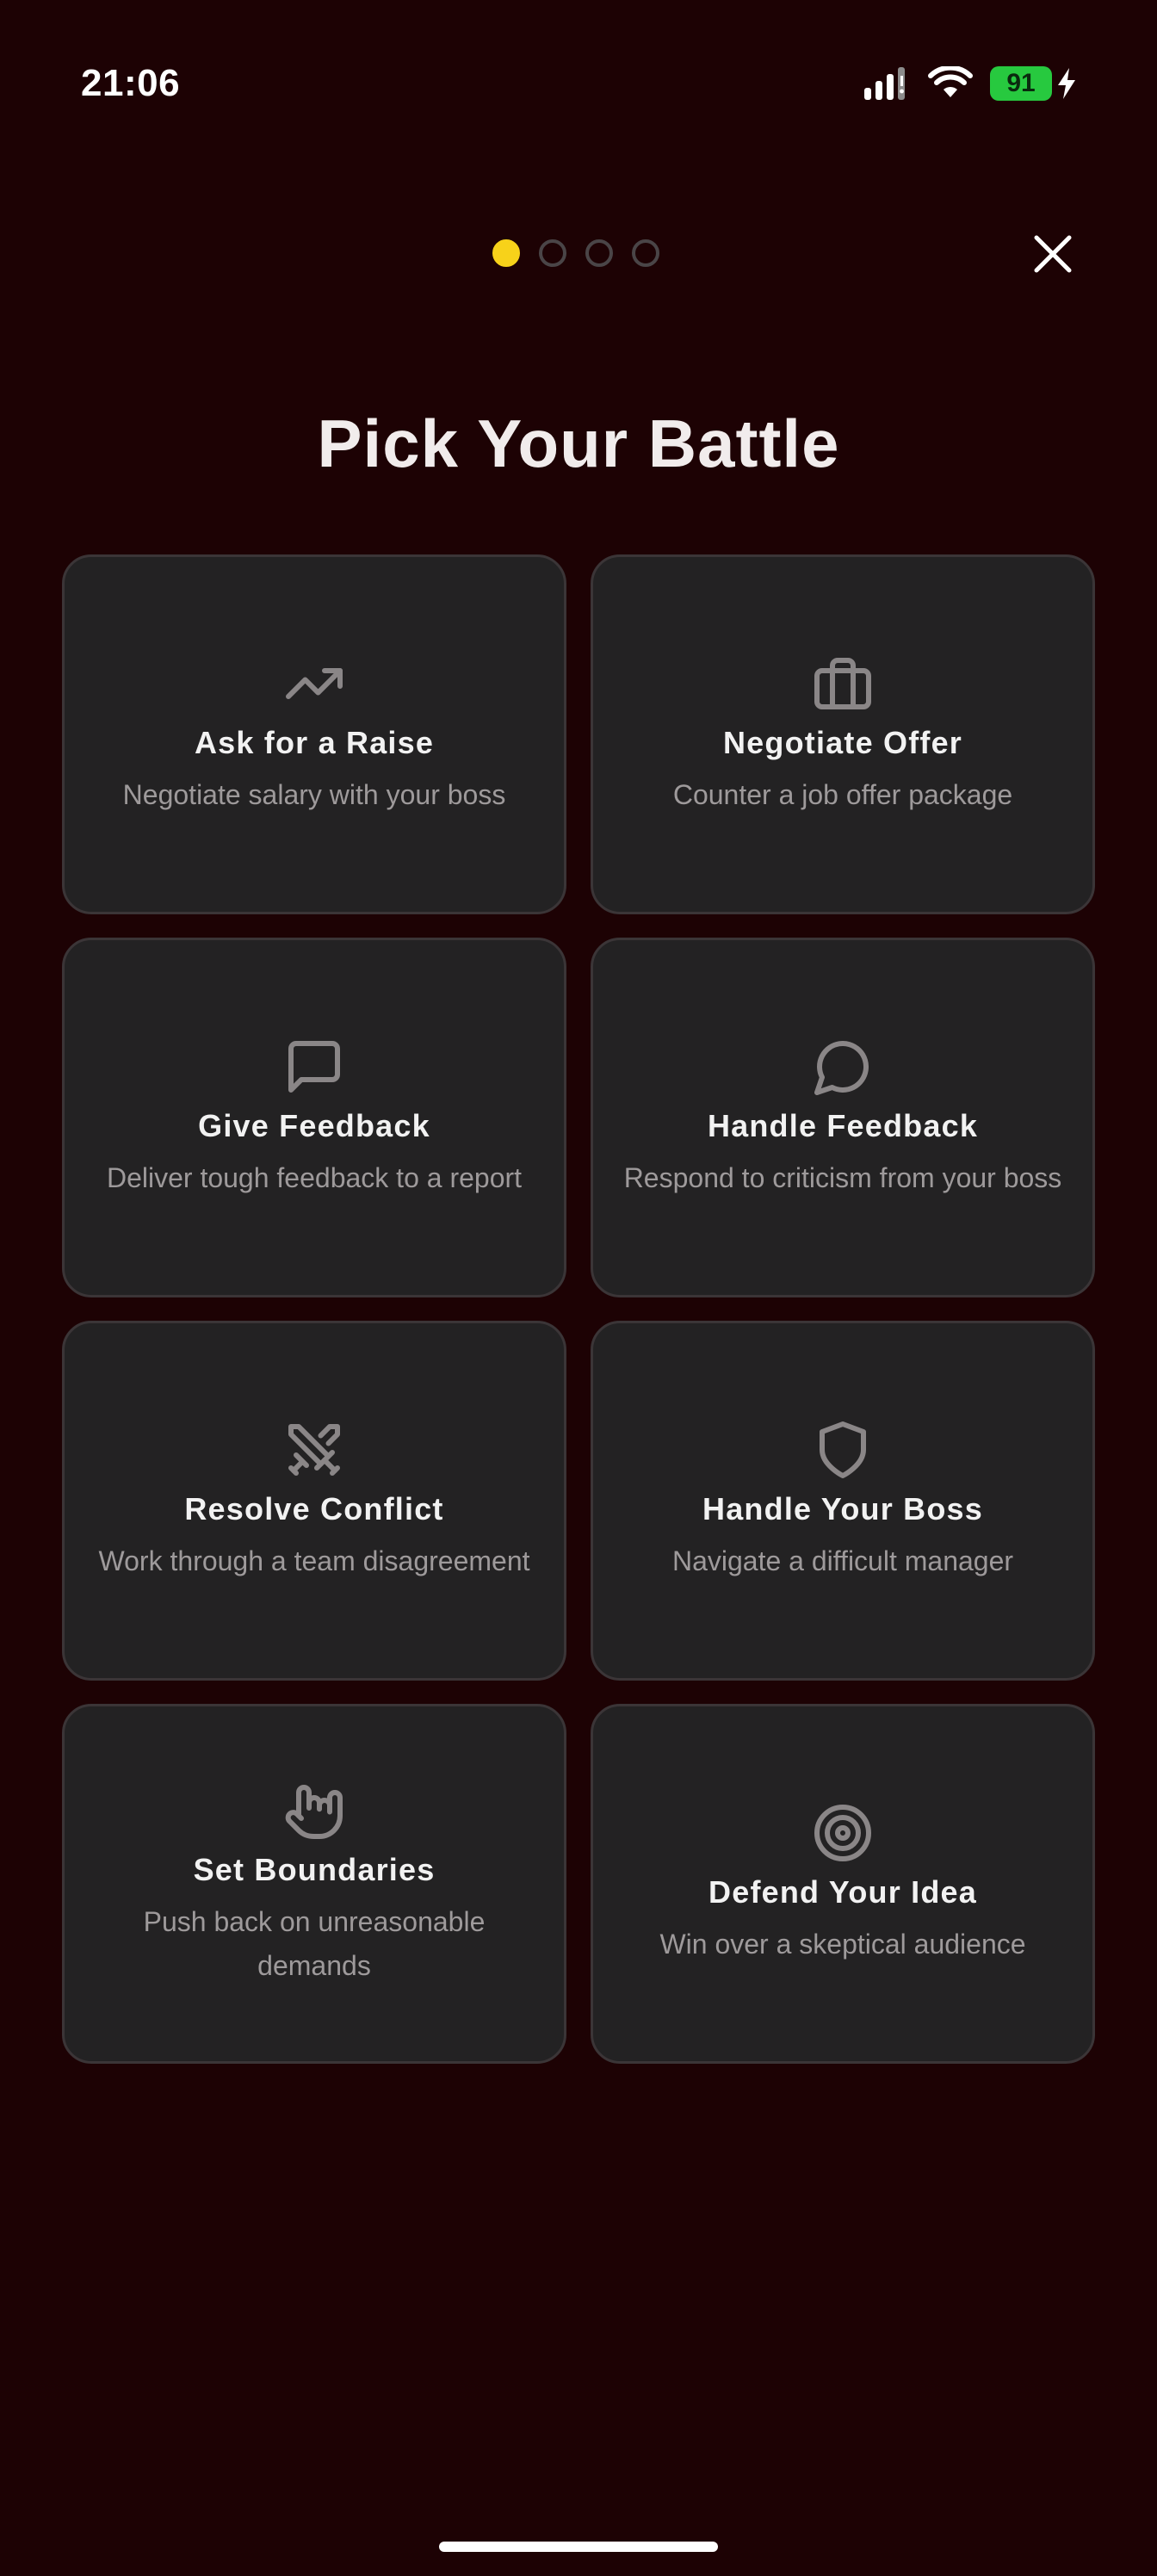  Describe the element at coordinates (950, 81) in the screenshot. I see `wifi-icon` at that location.